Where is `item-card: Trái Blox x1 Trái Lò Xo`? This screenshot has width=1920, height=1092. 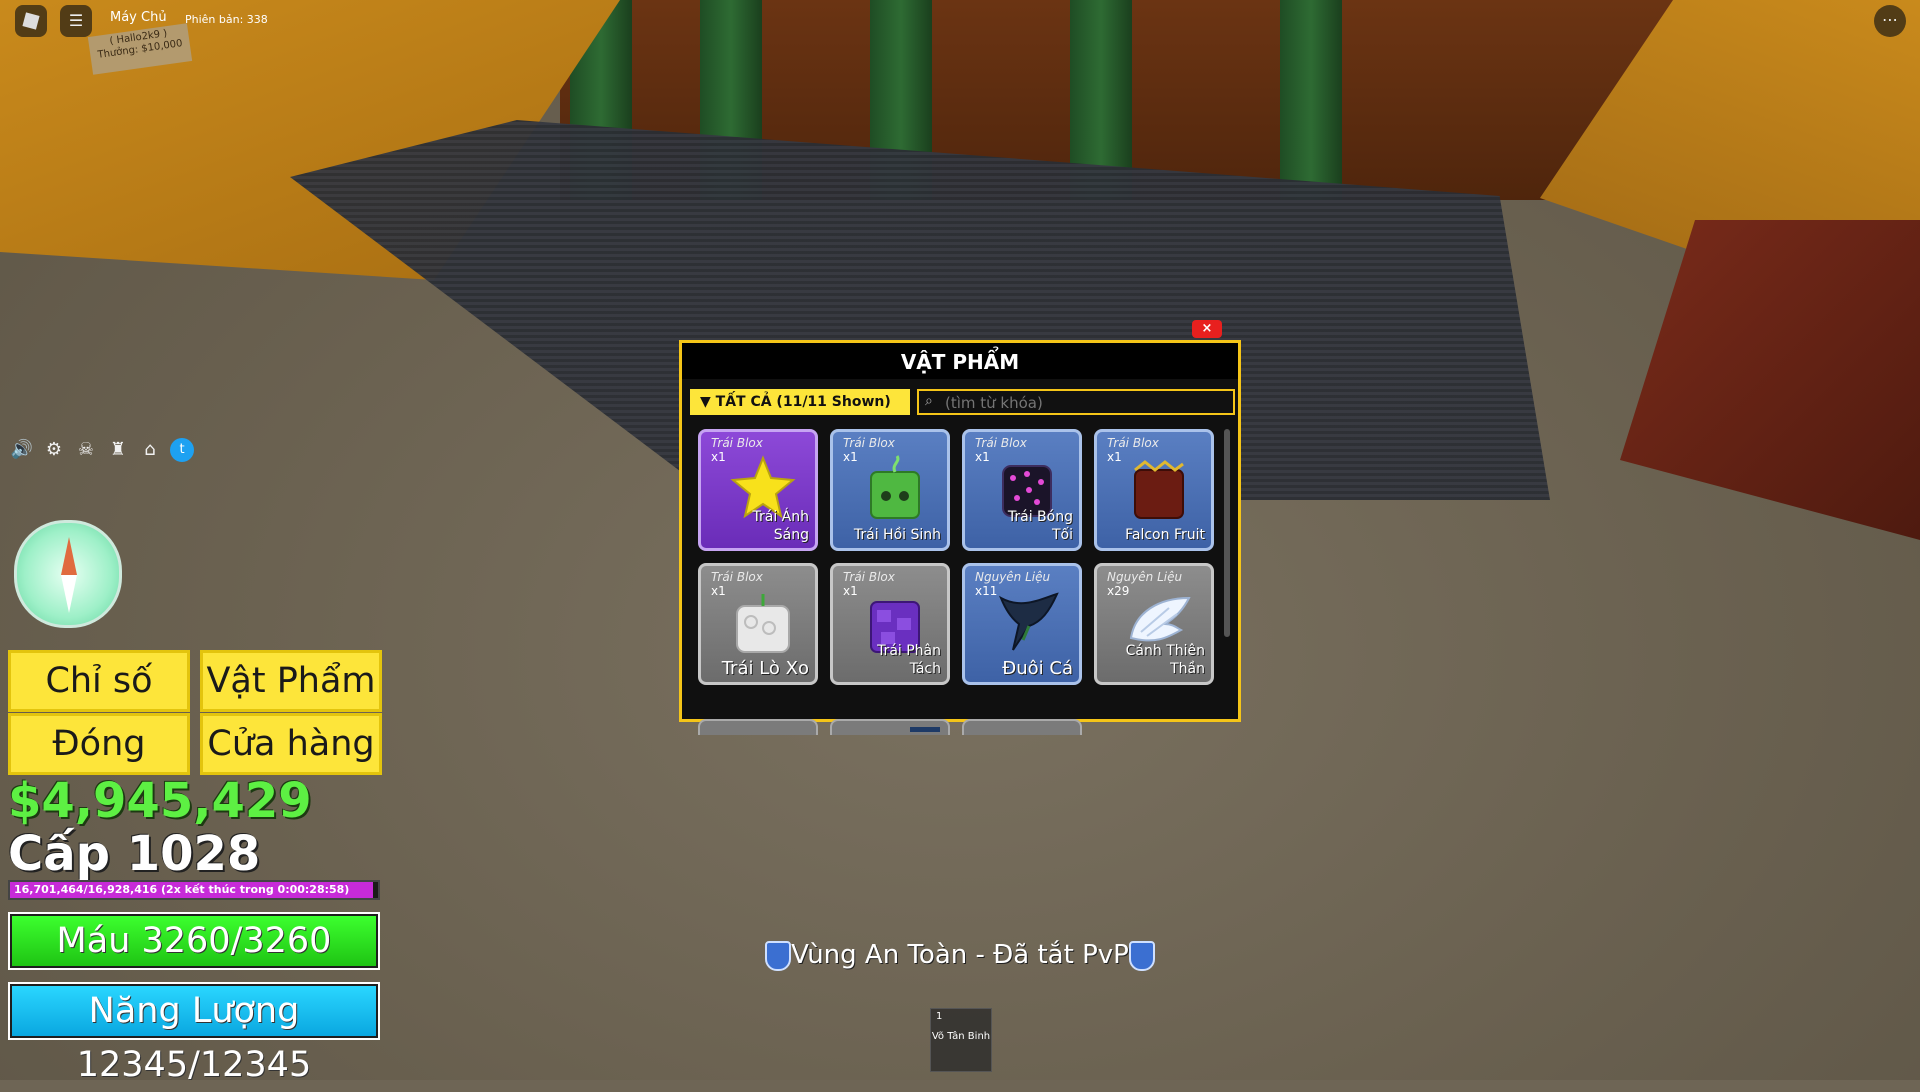 item-card: Trái Blox x1 Trái Lò Xo is located at coordinates (758, 624).